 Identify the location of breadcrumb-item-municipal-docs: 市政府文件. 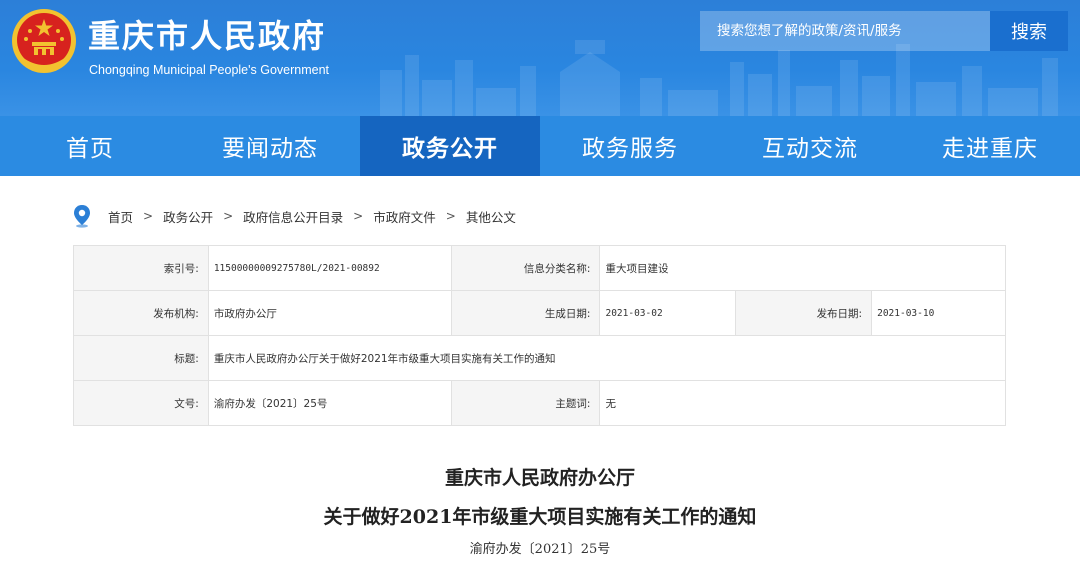
(404, 216).